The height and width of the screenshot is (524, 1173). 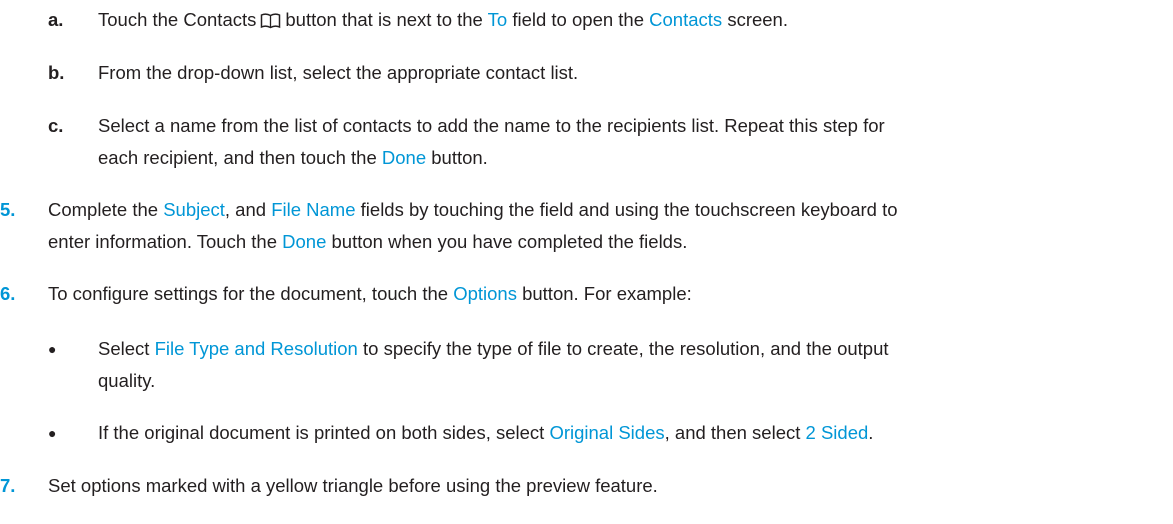 I want to click on contacts-book-icon, so click(x=271, y=21).